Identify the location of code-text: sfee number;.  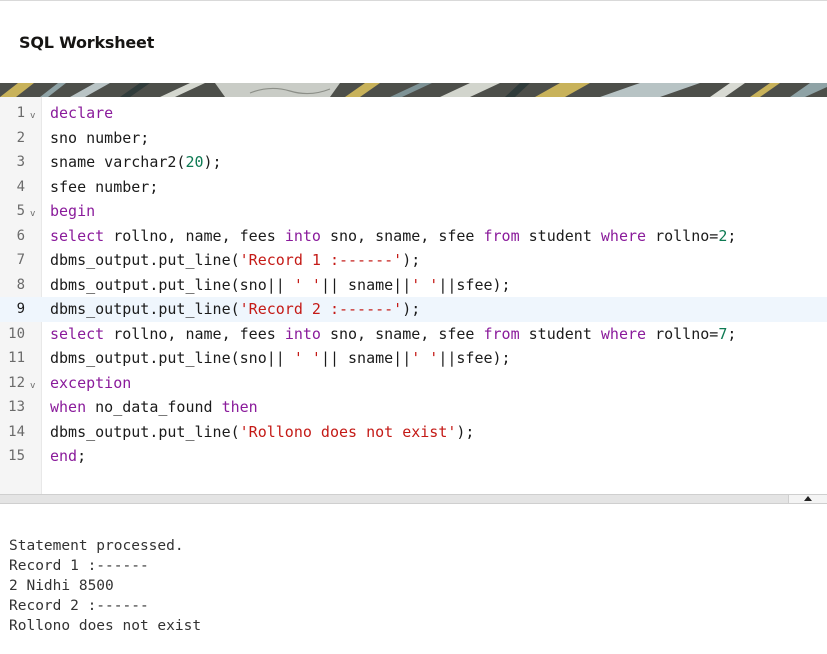
(104, 187).